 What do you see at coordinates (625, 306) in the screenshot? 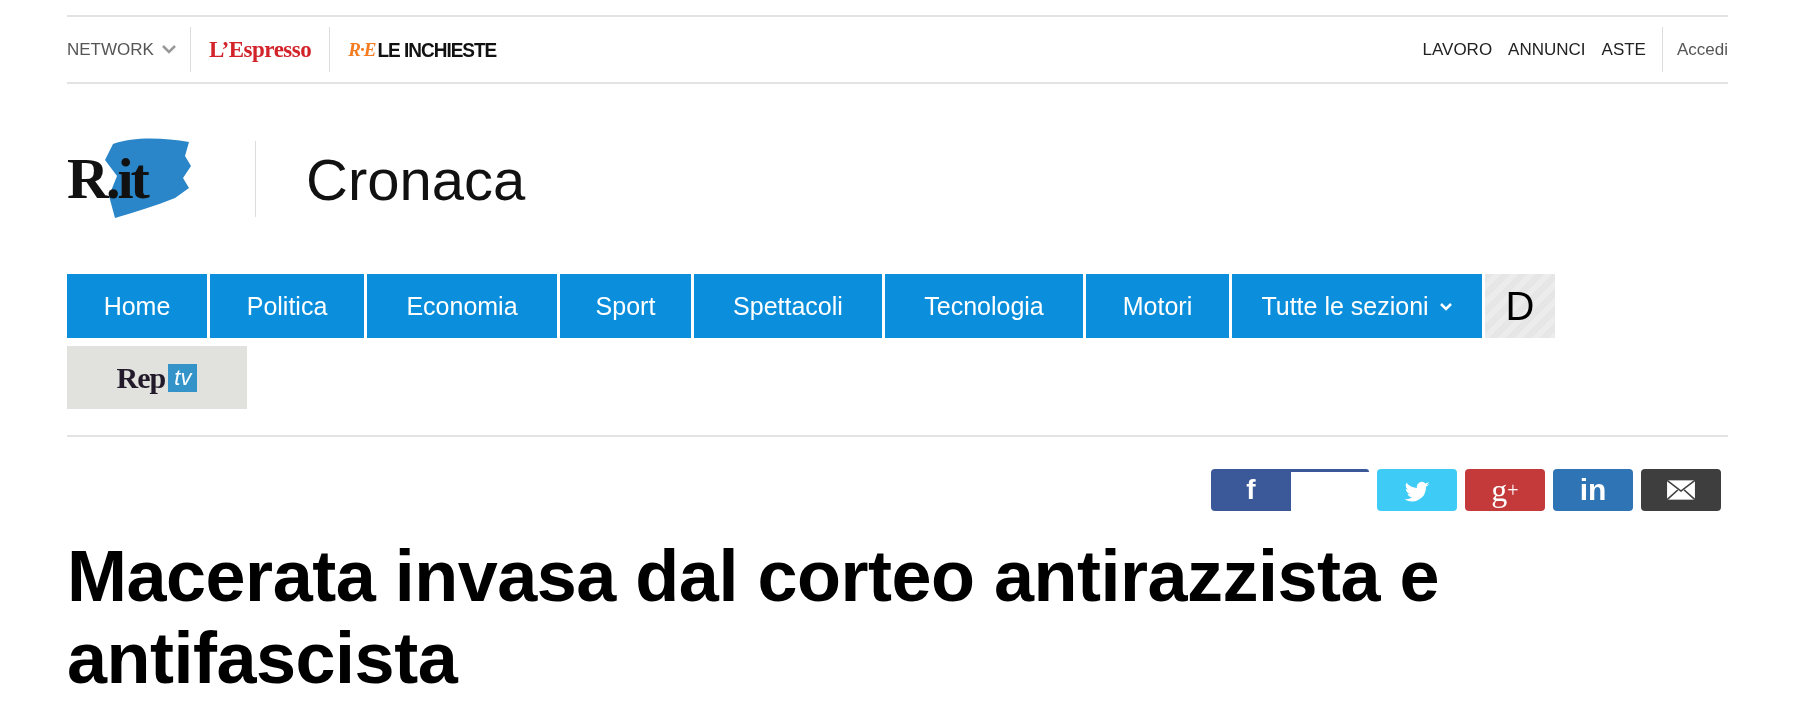
I see `nav-tab: Sport` at bounding box center [625, 306].